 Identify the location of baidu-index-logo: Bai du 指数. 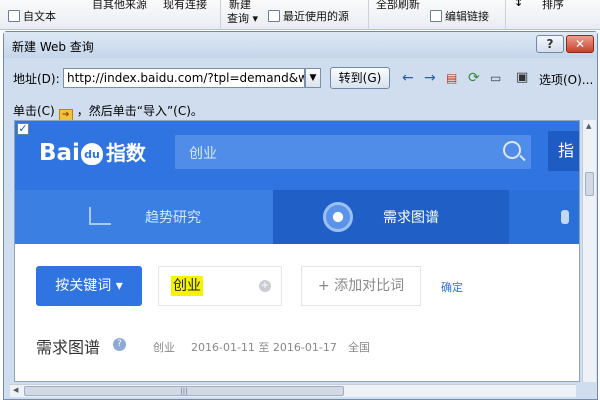
(92, 151).